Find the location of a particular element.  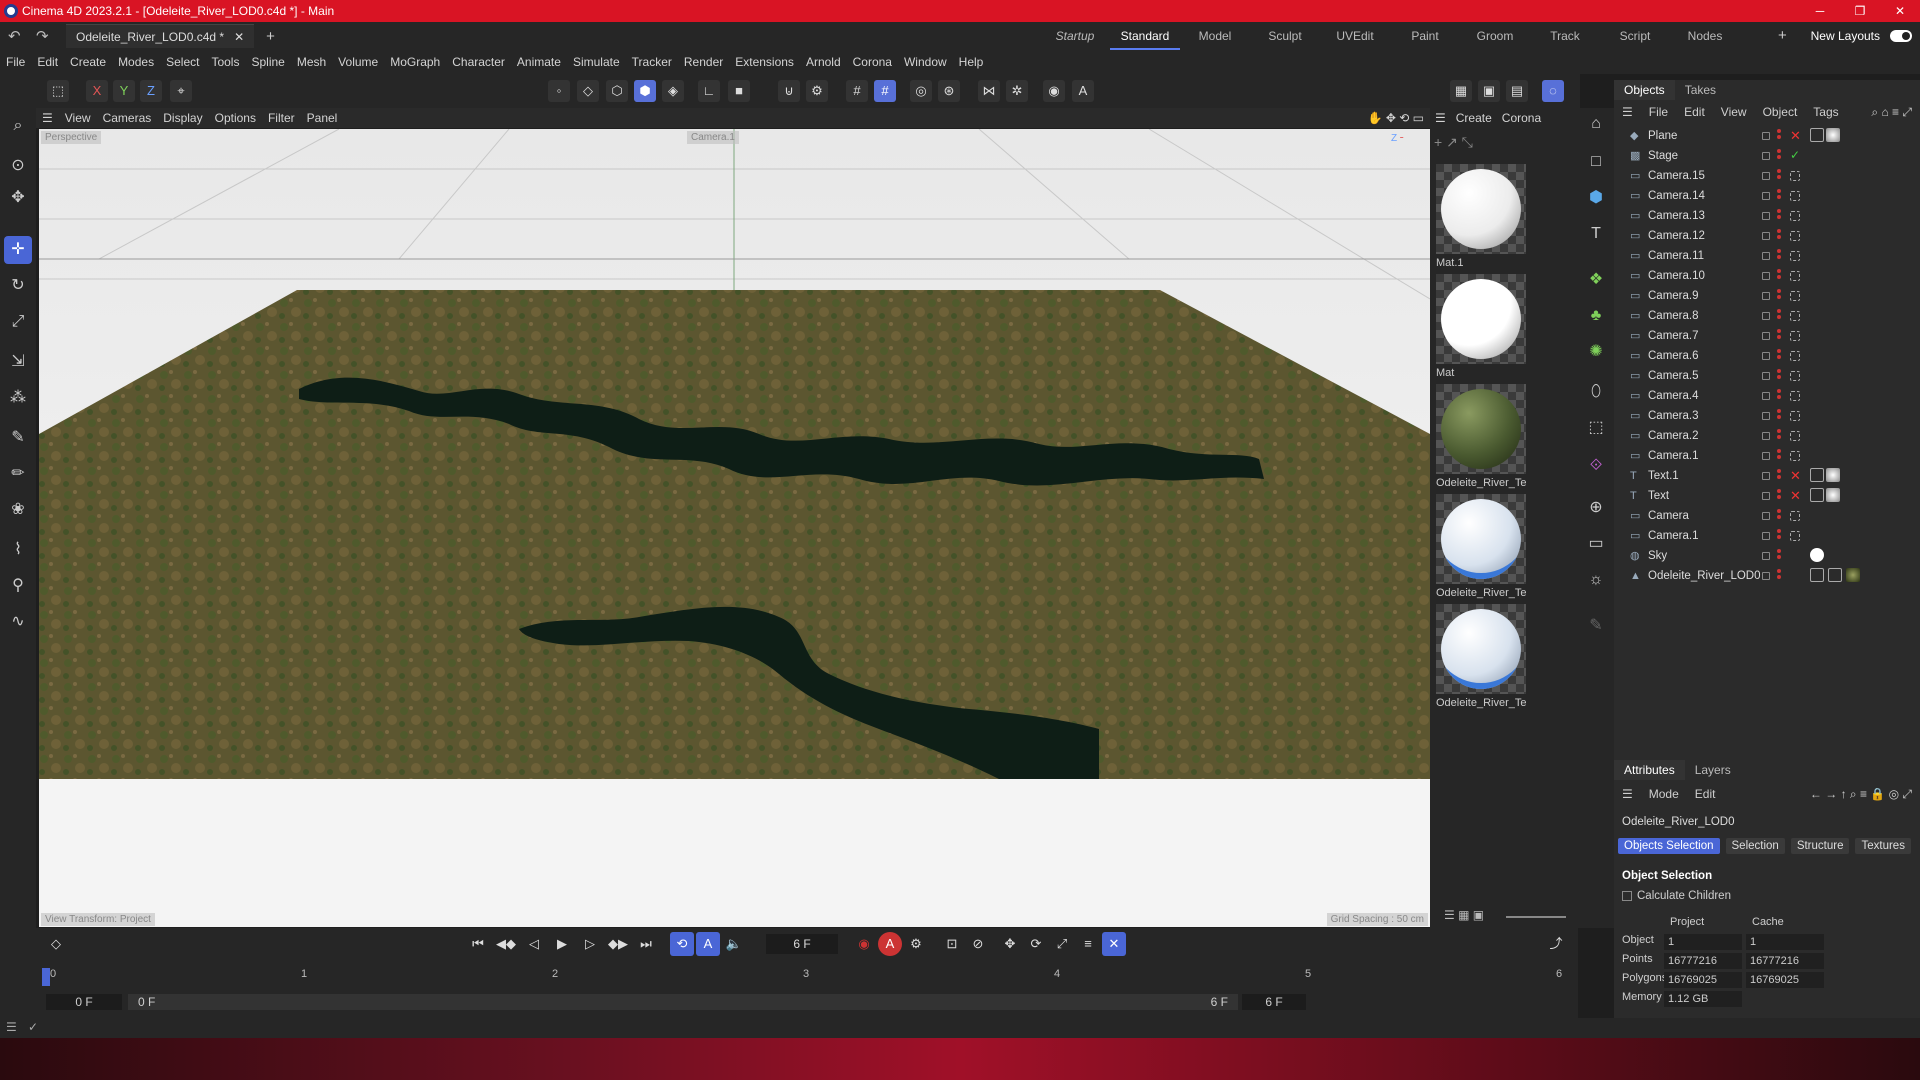

object-row: ▭ Camera.15 is located at coordinates (1767, 176).